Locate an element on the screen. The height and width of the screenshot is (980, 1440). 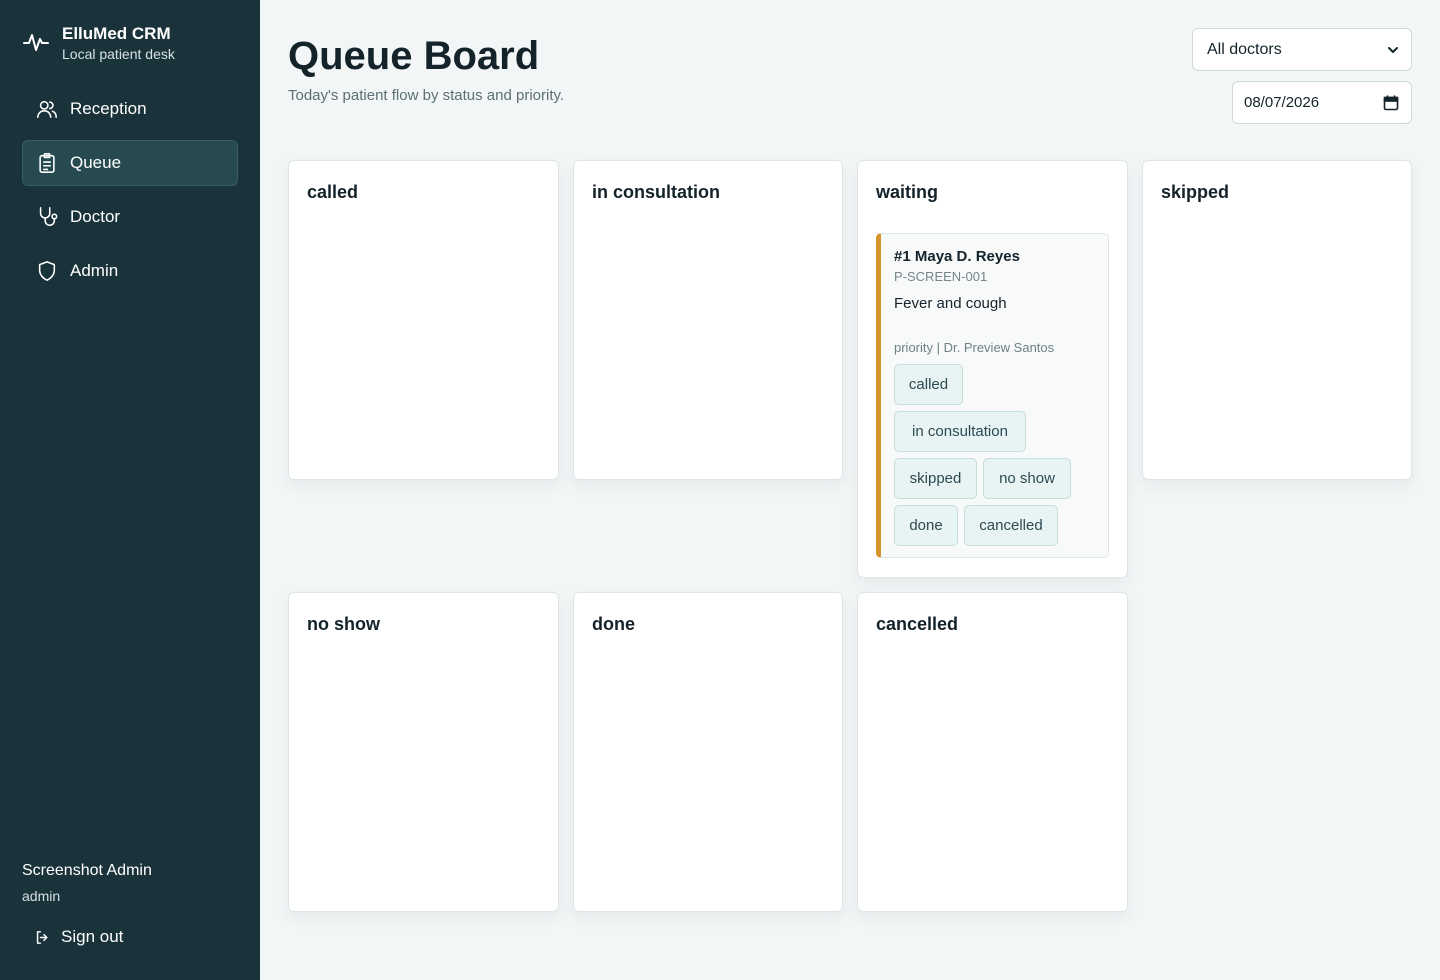
app-subtitle: Local patient desk is located at coordinates (118, 54).